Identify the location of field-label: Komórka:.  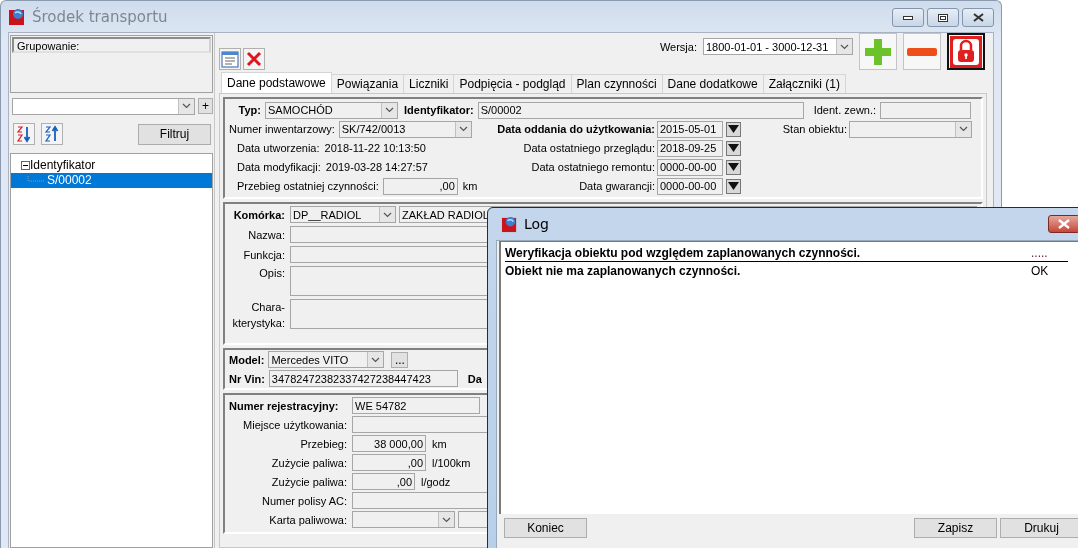
(259, 214).